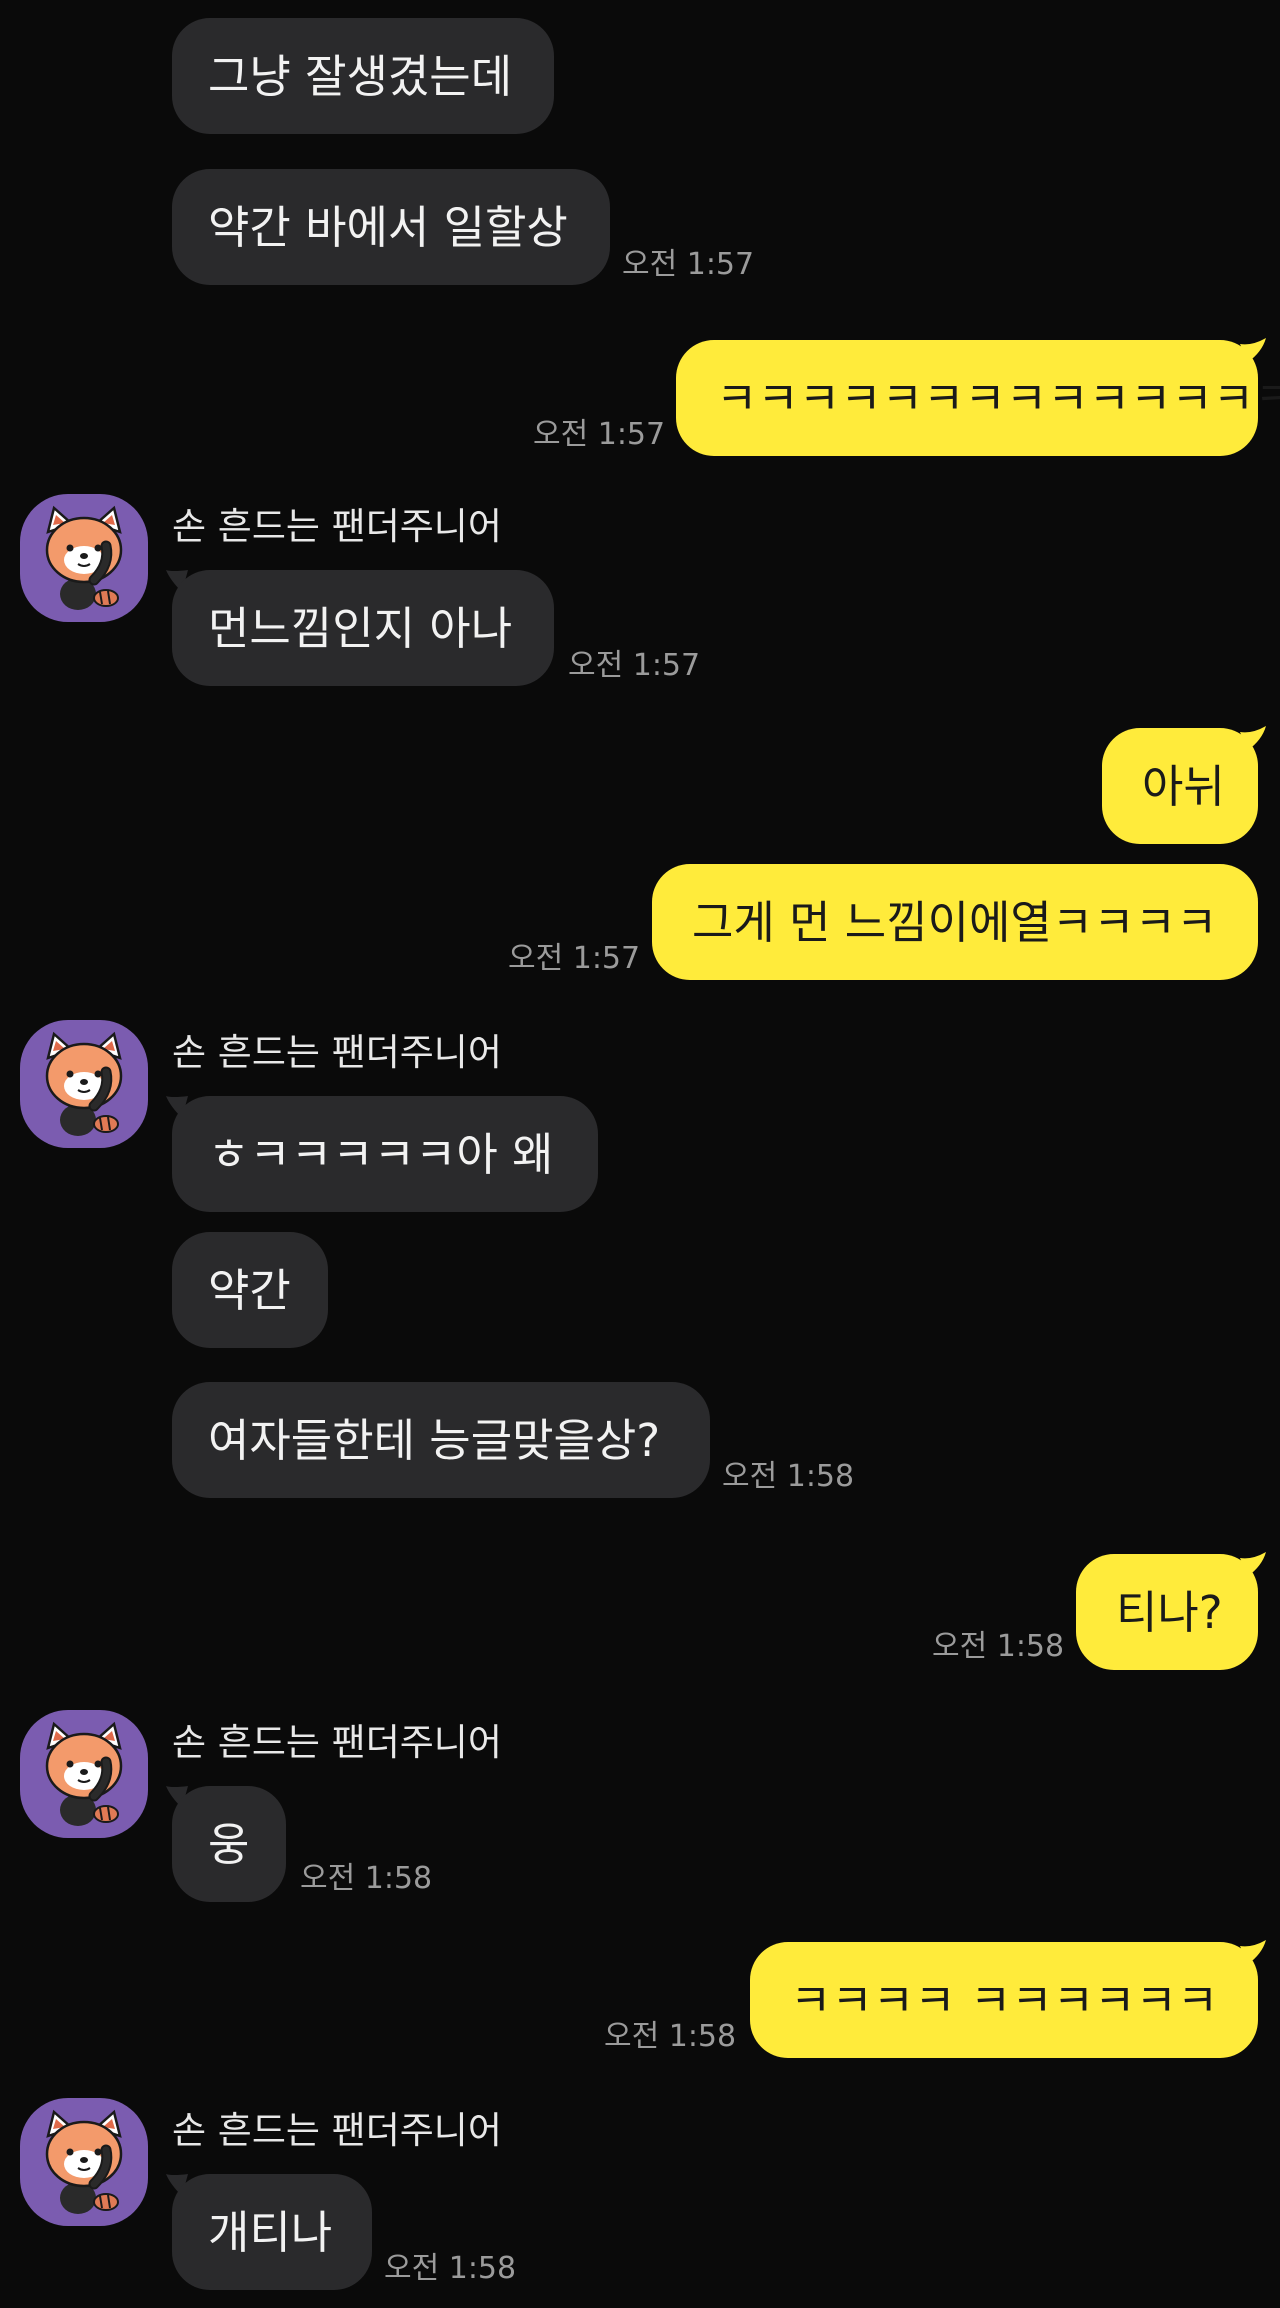 The height and width of the screenshot is (2308, 1280). I want to click on incoming-message-bubble: 여자들한테 능글맞을상?, so click(441, 1440).